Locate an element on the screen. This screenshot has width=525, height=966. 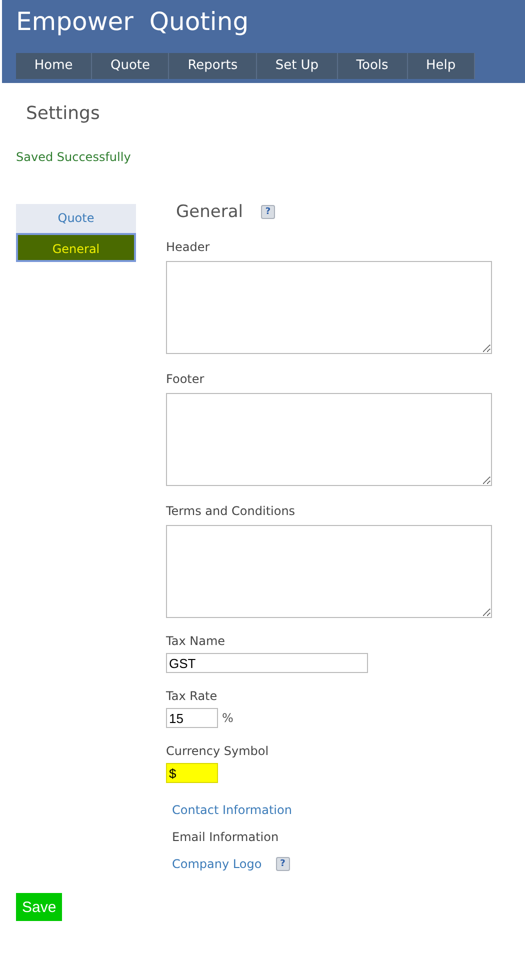
nav-item: Home is located at coordinates (54, 66).